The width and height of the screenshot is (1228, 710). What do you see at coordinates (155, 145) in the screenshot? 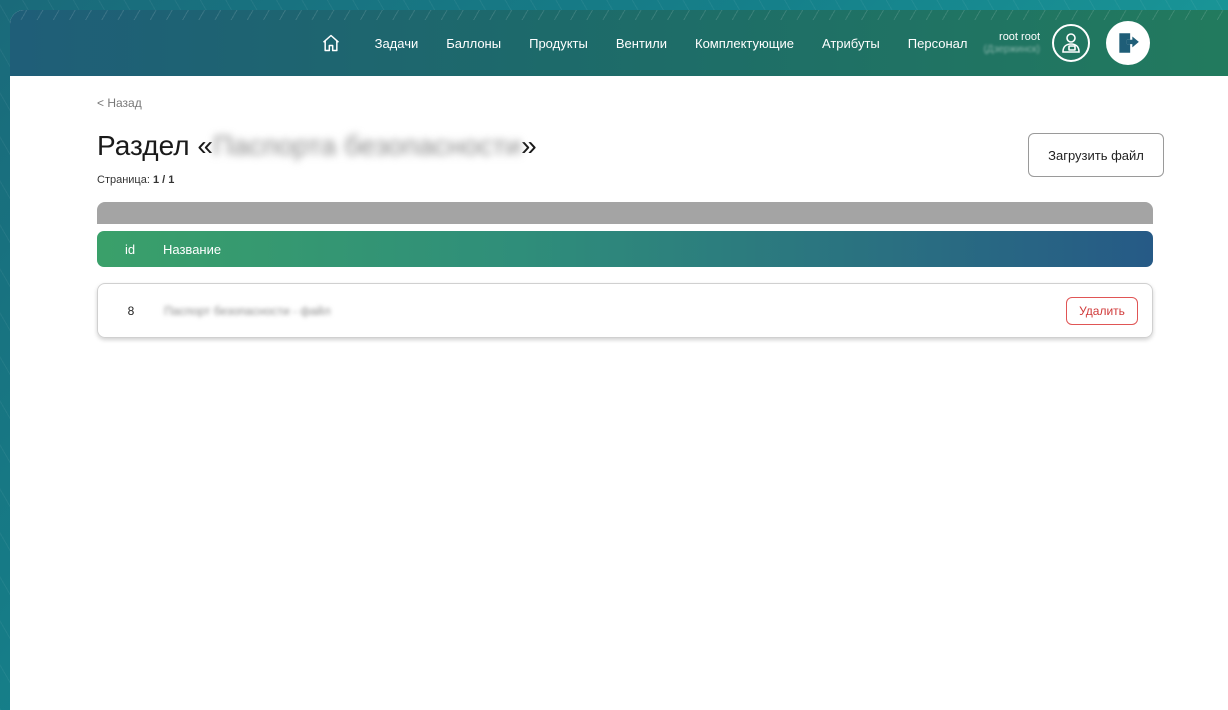
I see `title-prefix: Раздел «` at bounding box center [155, 145].